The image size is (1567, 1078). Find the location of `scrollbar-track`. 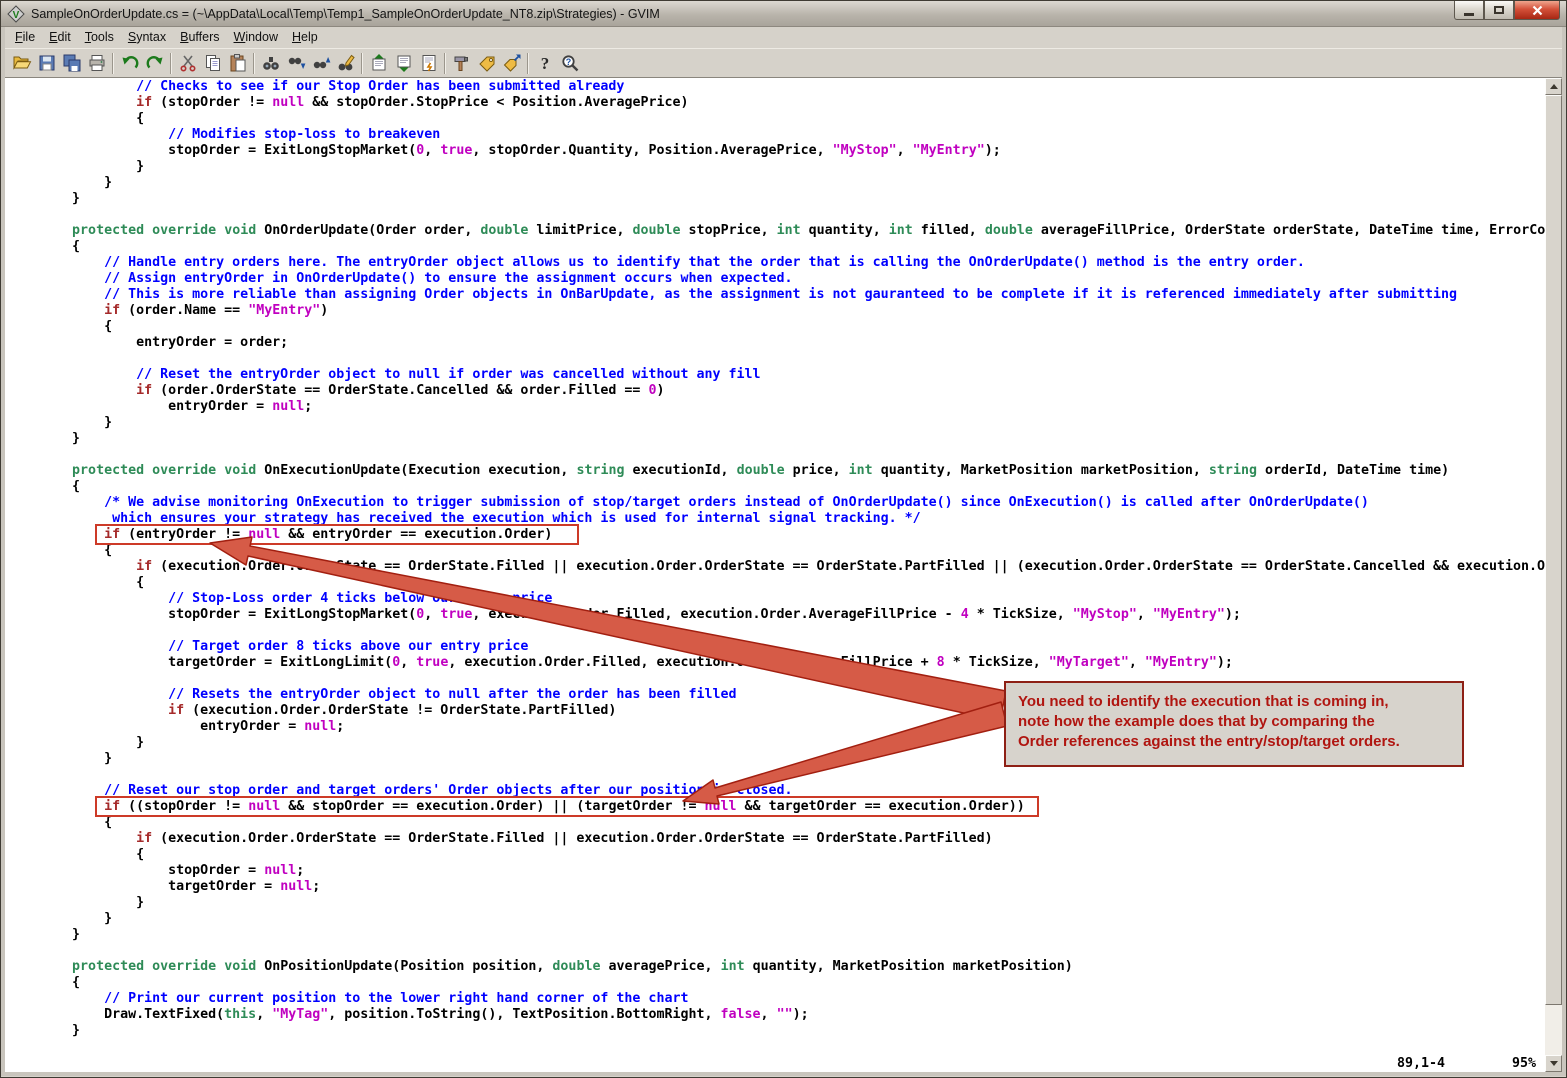

scrollbar-track is located at coordinates (1553, 575).